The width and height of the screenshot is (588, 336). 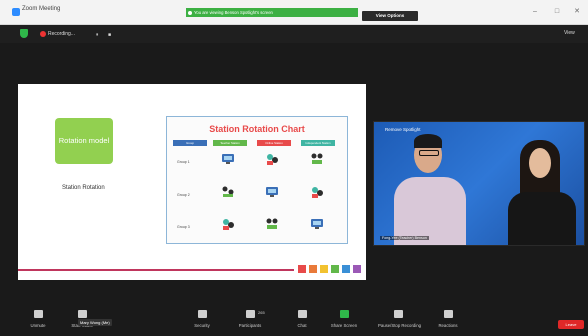 I want to click on column-header-teacher: Teacher Station, so click(x=230, y=143).